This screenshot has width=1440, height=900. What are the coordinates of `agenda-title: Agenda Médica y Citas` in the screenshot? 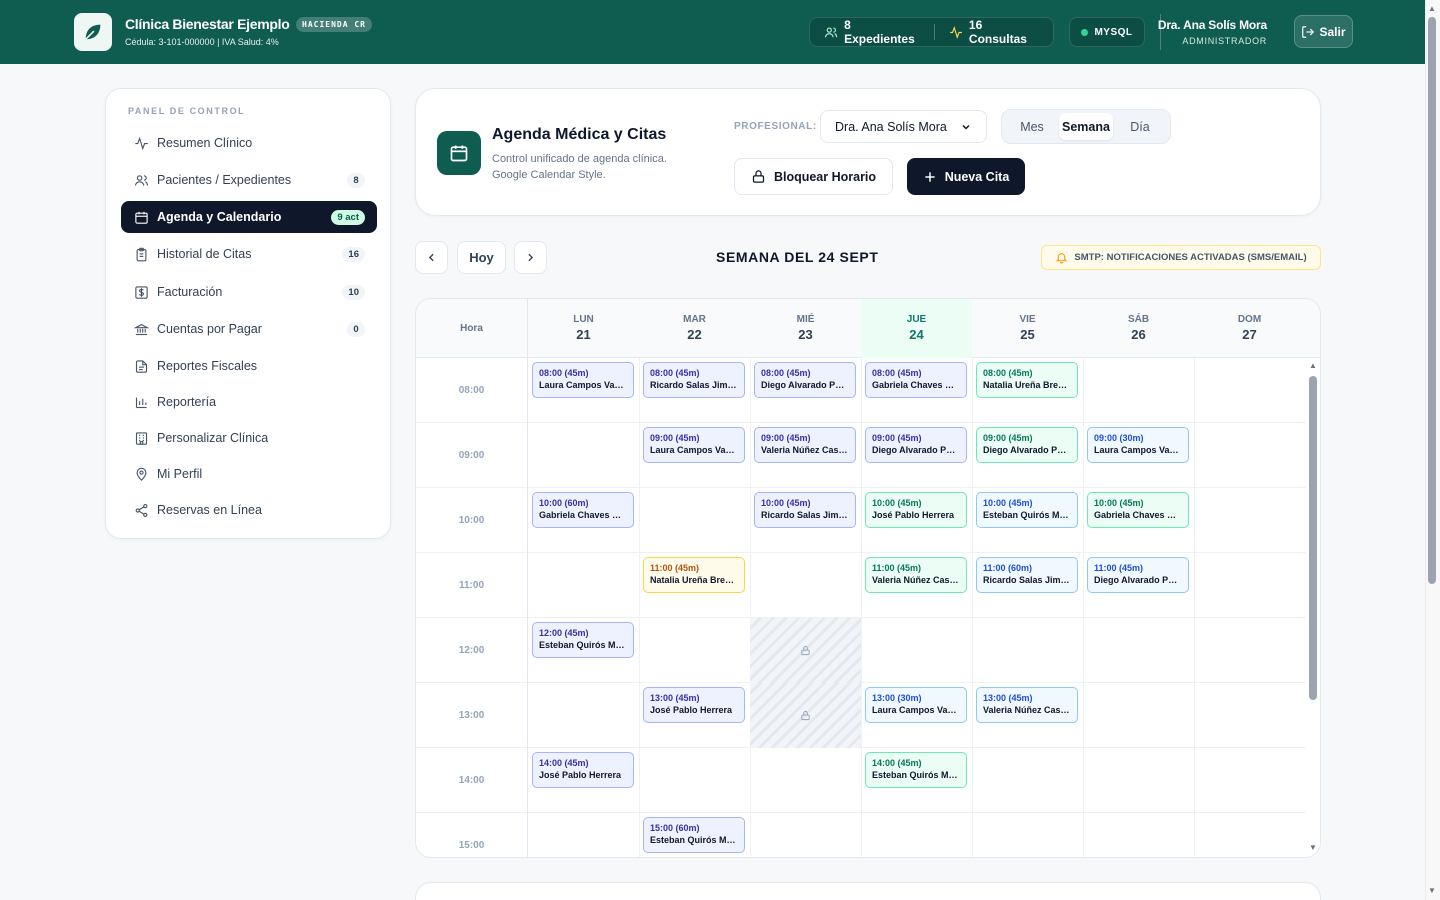 It's located at (579, 134).